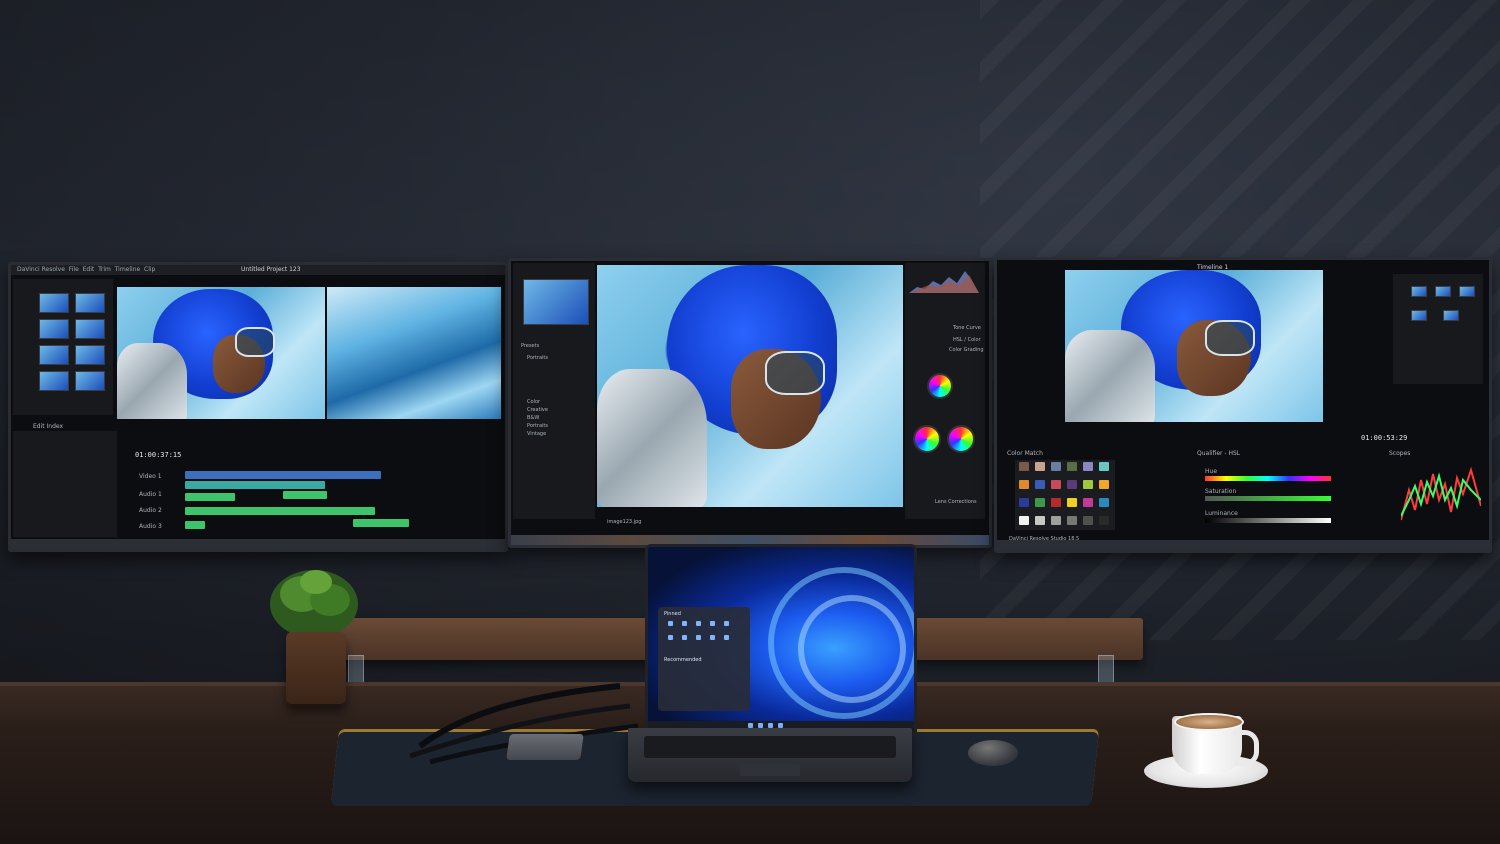 Image resolution: width=1500 pixels, height=844 pixels. Describe the element at coordinates (533, 402) in the screenshot. I see `preset-item: Color` at that location.